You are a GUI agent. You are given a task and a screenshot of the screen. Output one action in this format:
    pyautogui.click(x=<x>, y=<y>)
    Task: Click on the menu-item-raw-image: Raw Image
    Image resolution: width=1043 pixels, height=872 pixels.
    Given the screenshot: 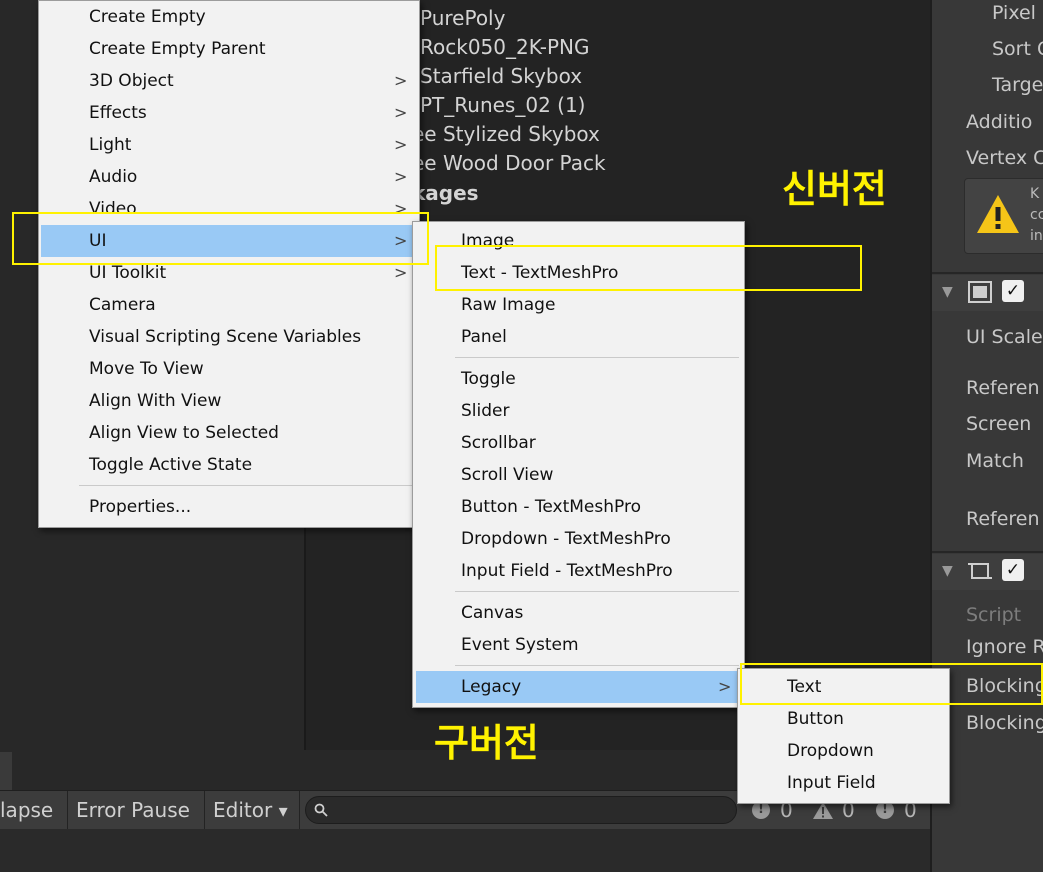 What is the action you would take?
    pyautogui.click(x=578, y=305)
    